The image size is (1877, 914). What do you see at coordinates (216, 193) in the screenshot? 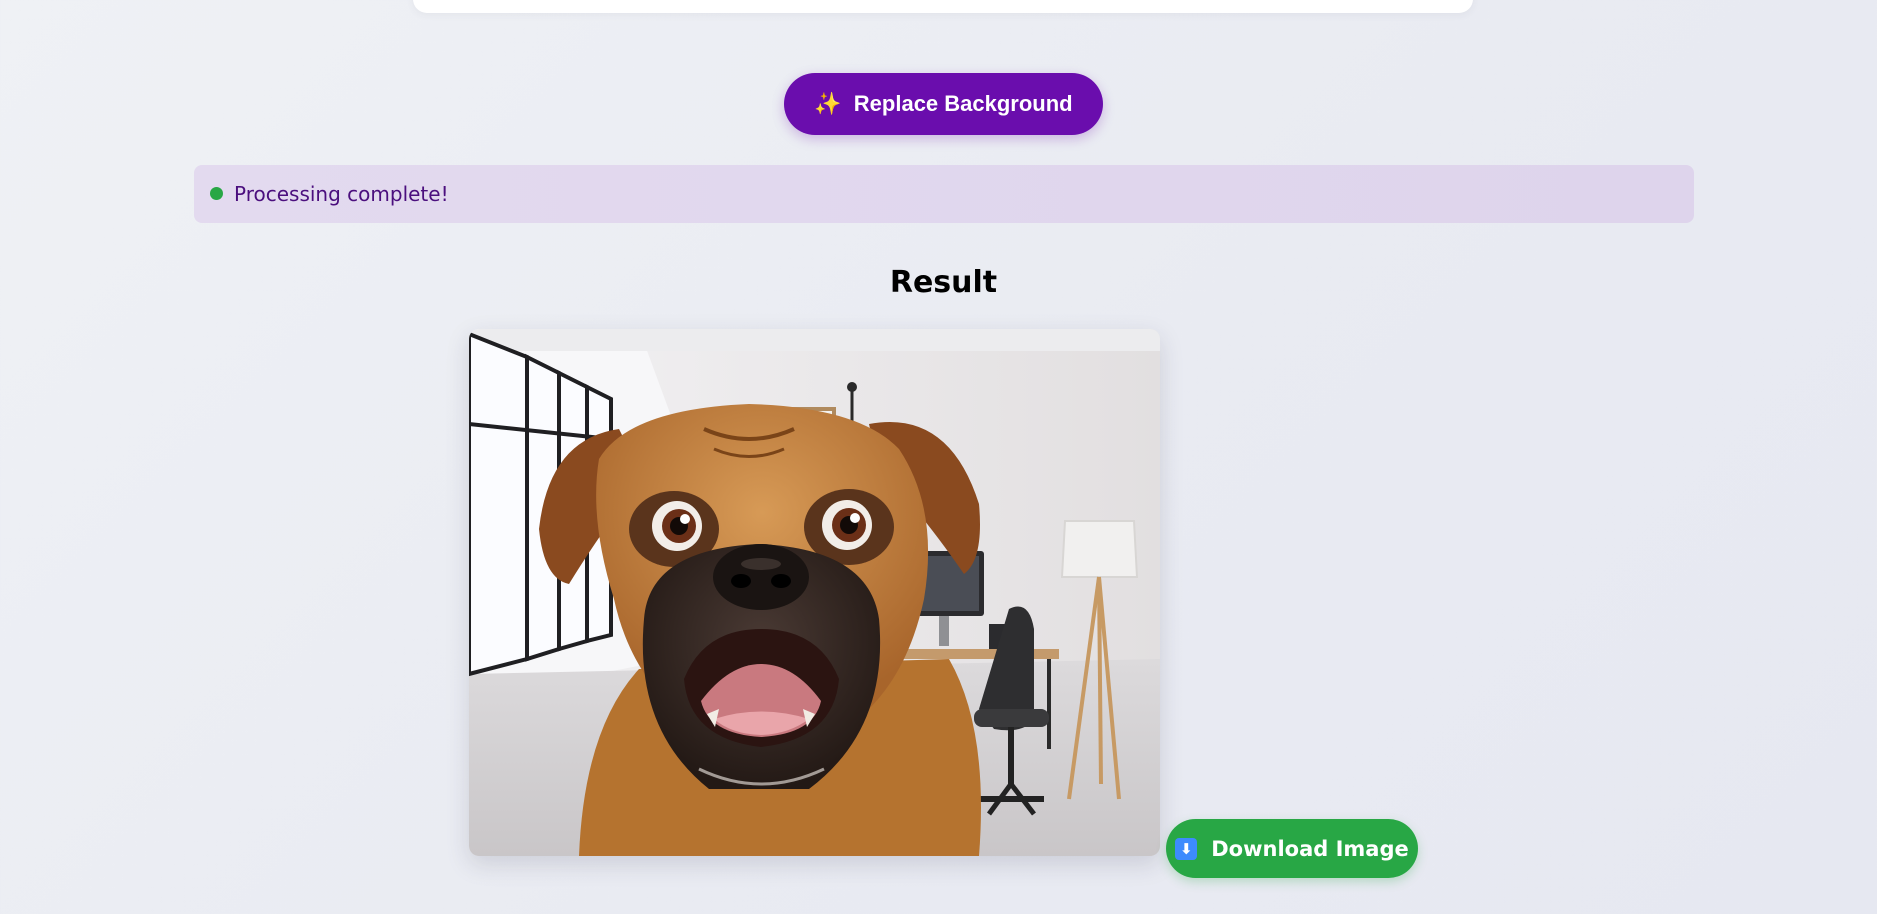
I see `status-indicator-dot` at bounding box center [216, 193].